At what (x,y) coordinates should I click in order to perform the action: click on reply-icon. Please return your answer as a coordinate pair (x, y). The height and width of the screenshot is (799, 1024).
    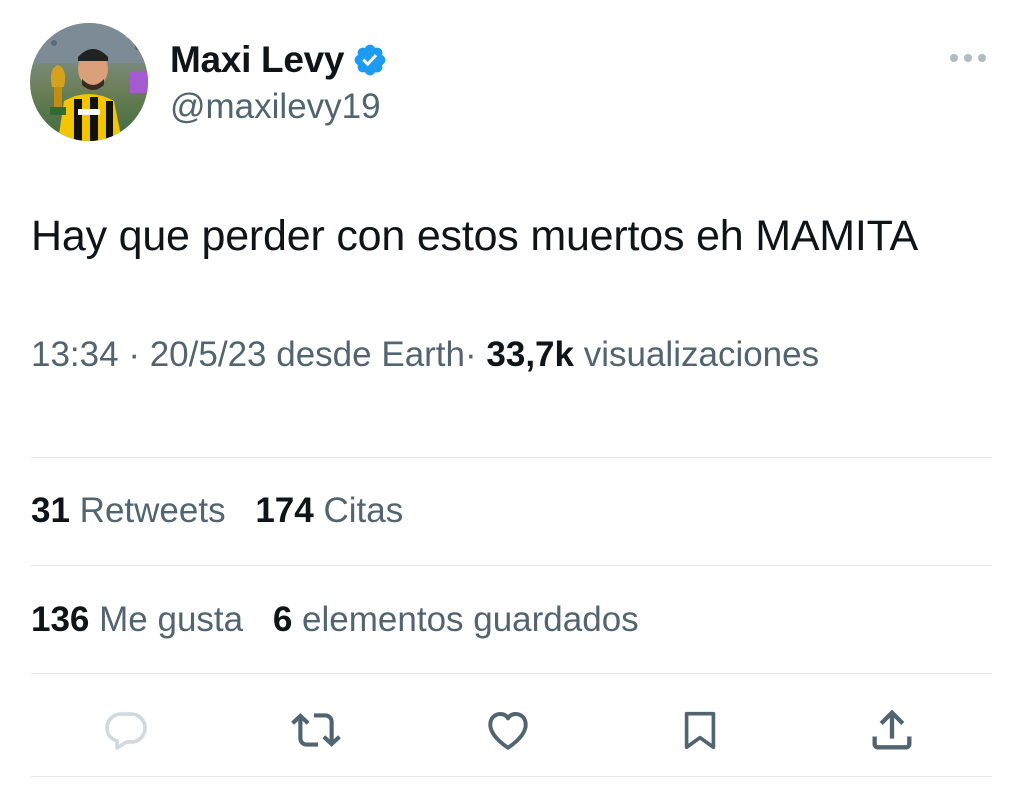
    Looking at the image, I should click on (126, 731).